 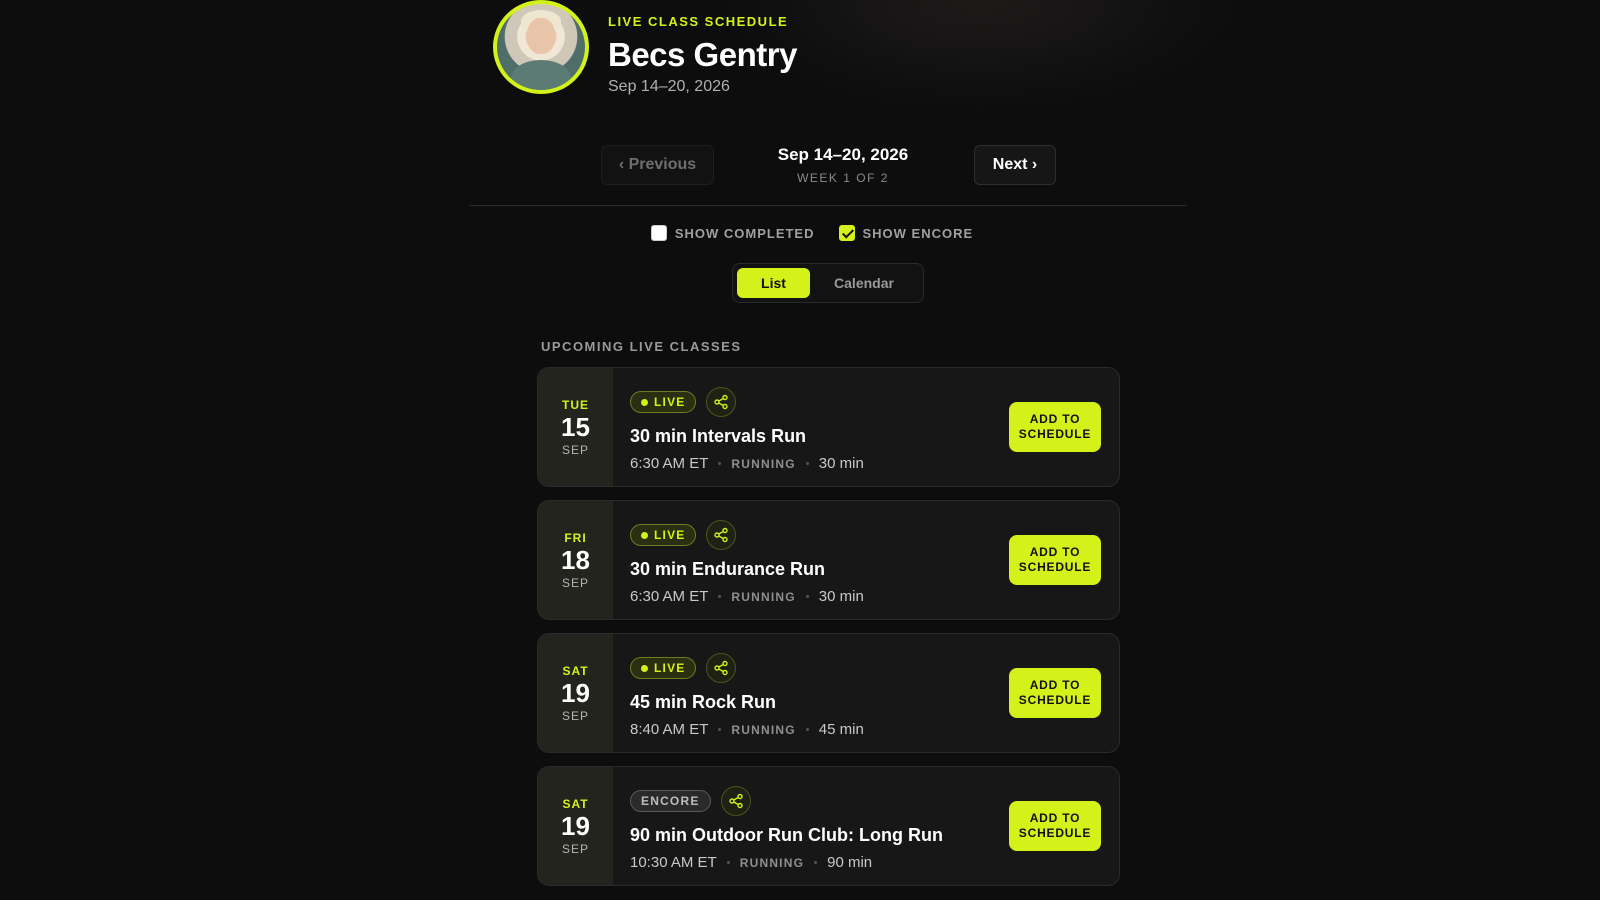 I want to click on encore-badge: ENCORE, so click(x=670, y=801).